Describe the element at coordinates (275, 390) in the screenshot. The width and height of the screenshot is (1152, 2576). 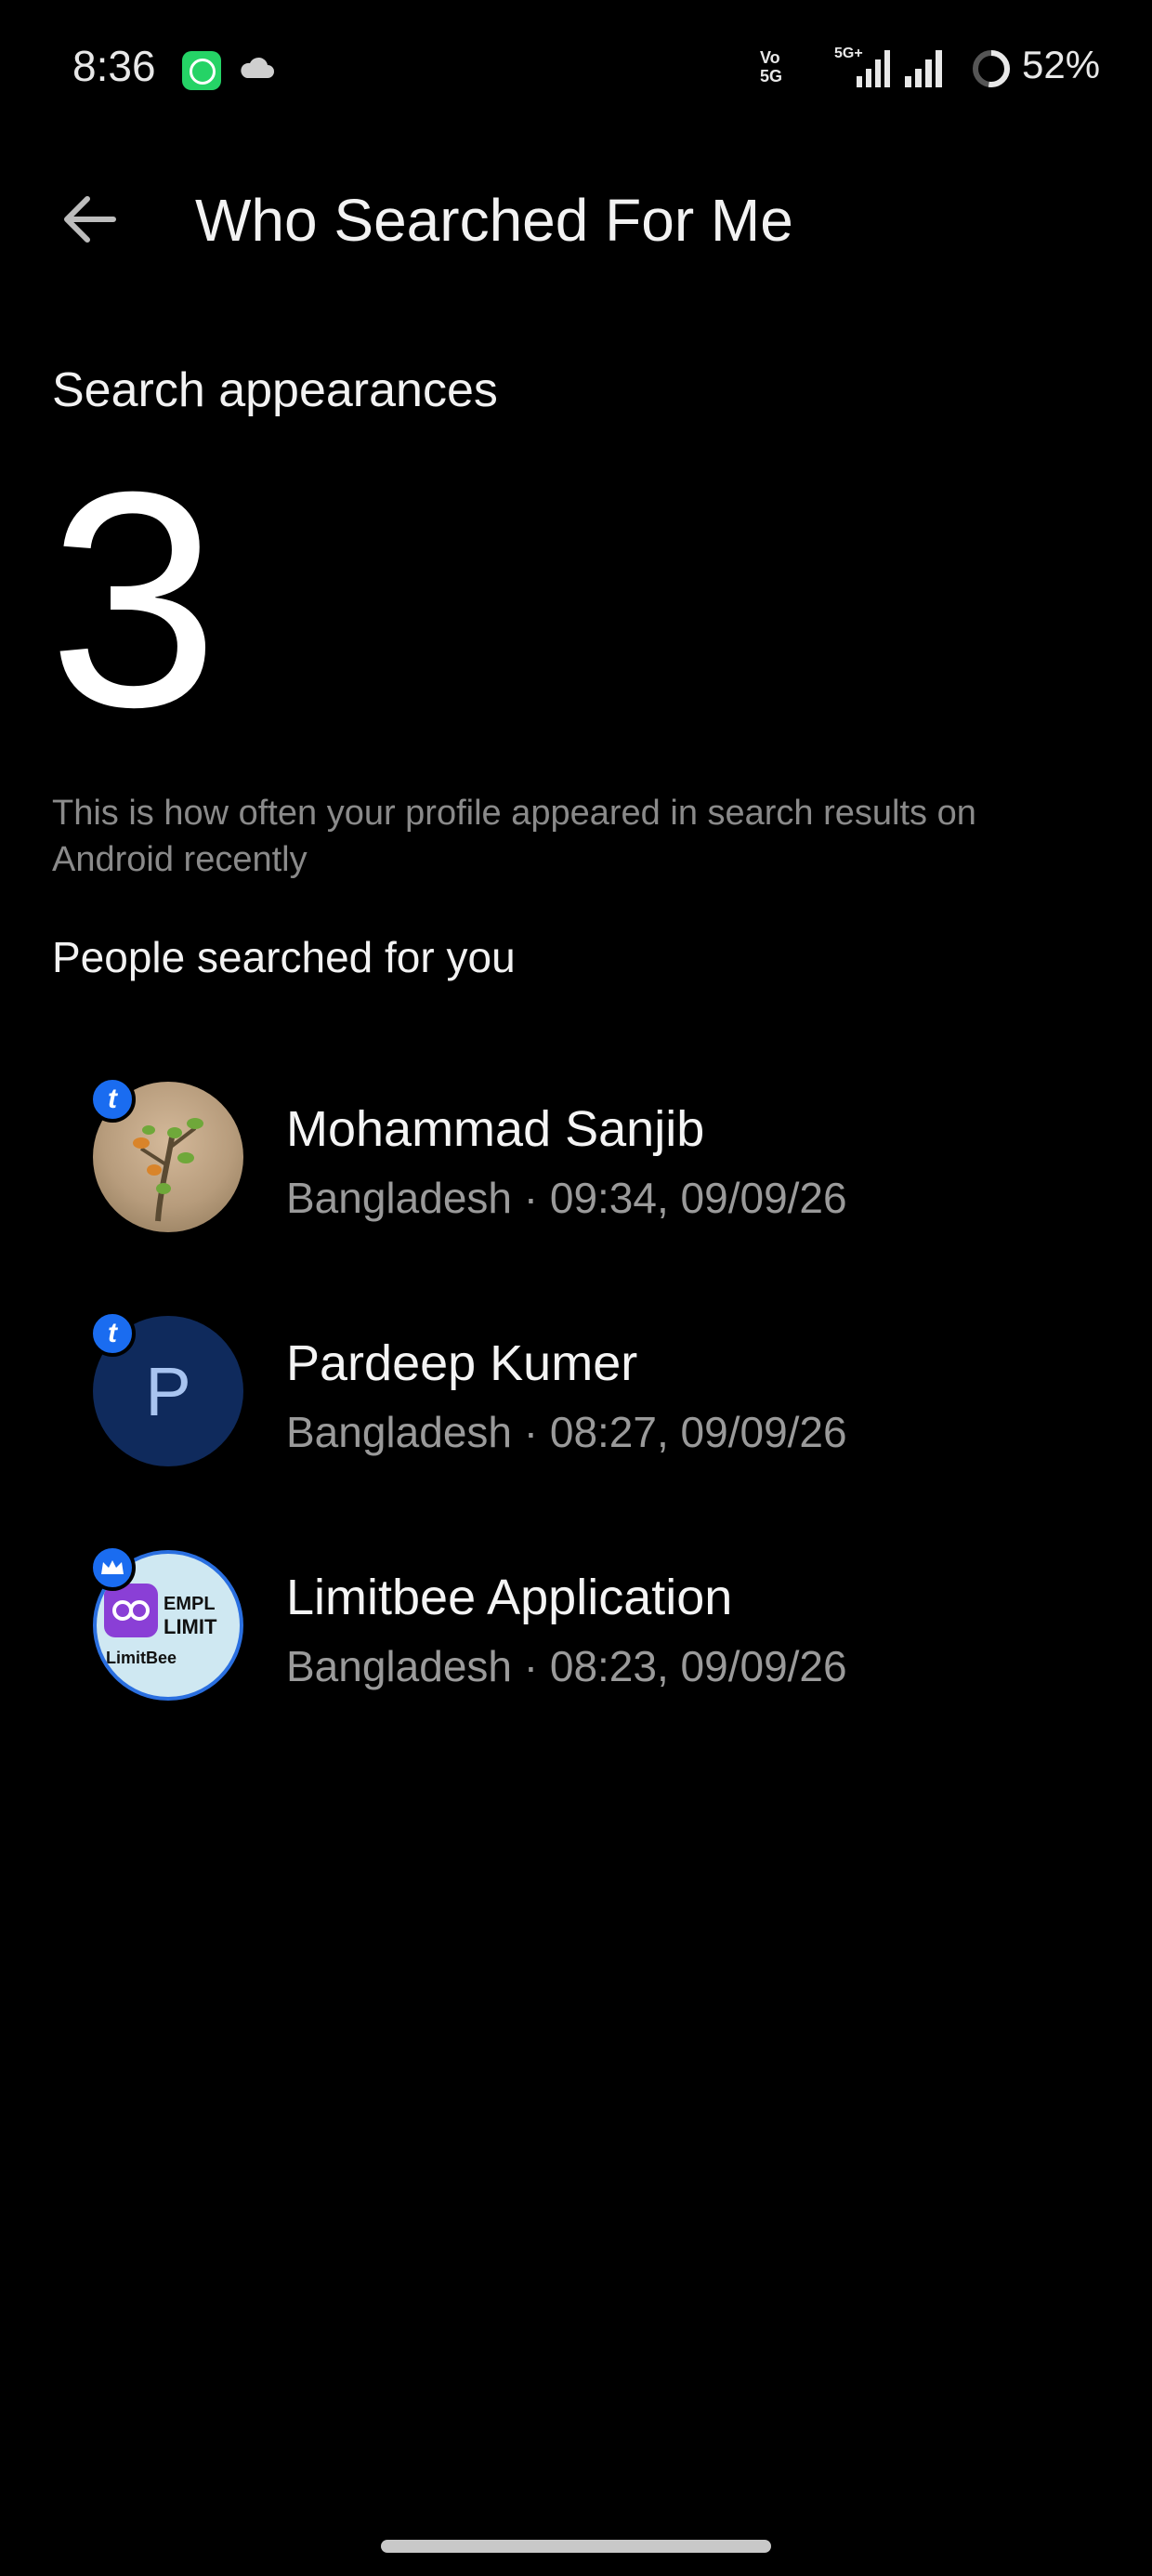
I see `search-appearances-label: Search appearances` at that location.